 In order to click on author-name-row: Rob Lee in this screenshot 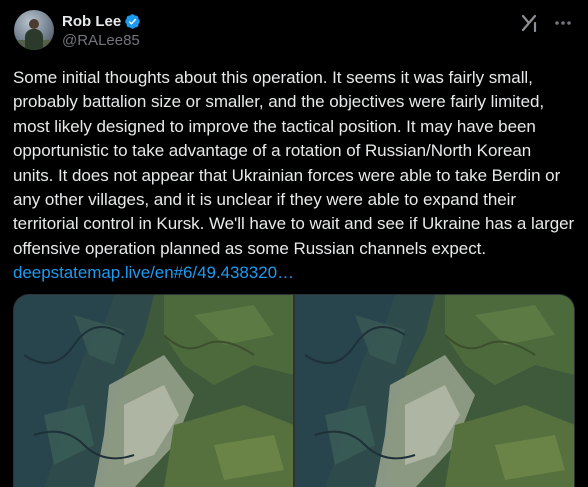, I will do `click(101, 21)`.